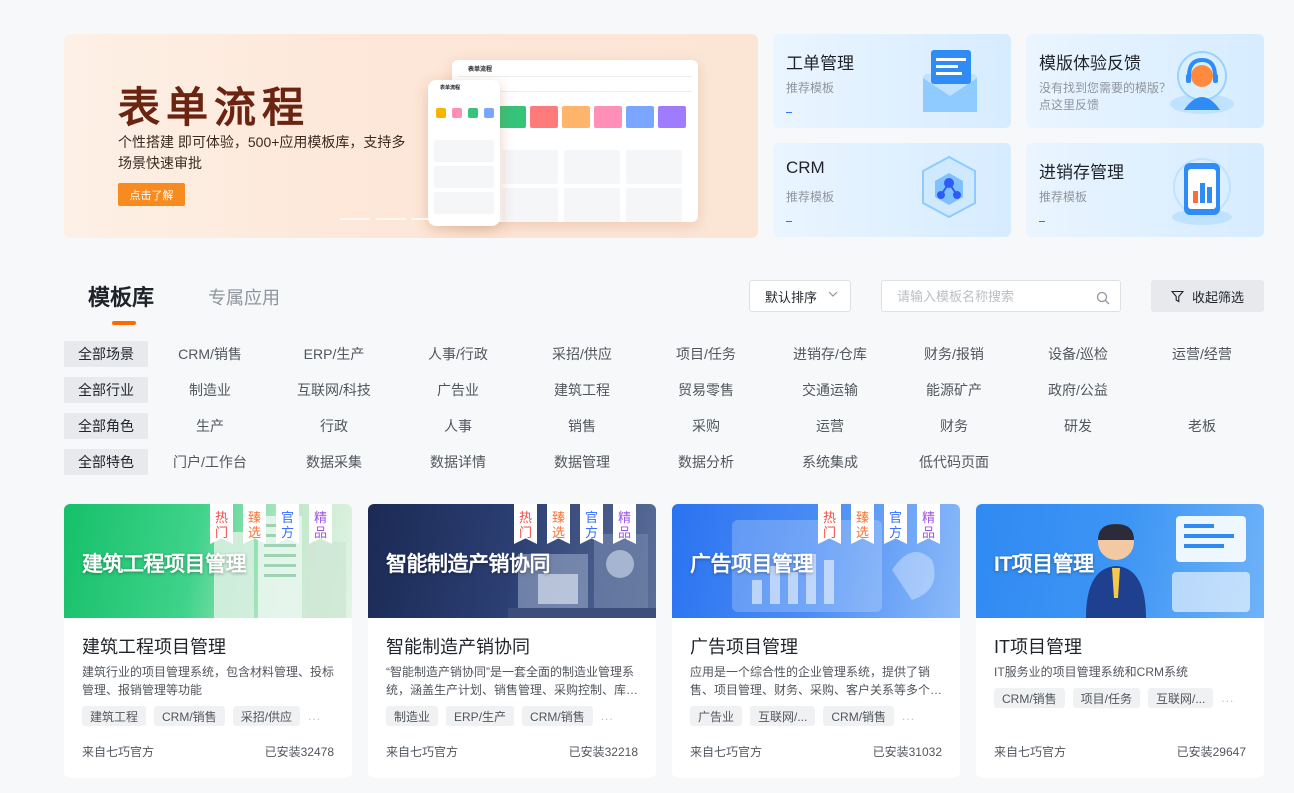 The height and width of the screenshot is (793, 1294). Describe the element at coordinates (716, 716) in the screenshot. I see `template-tag: 广告业` at that location.